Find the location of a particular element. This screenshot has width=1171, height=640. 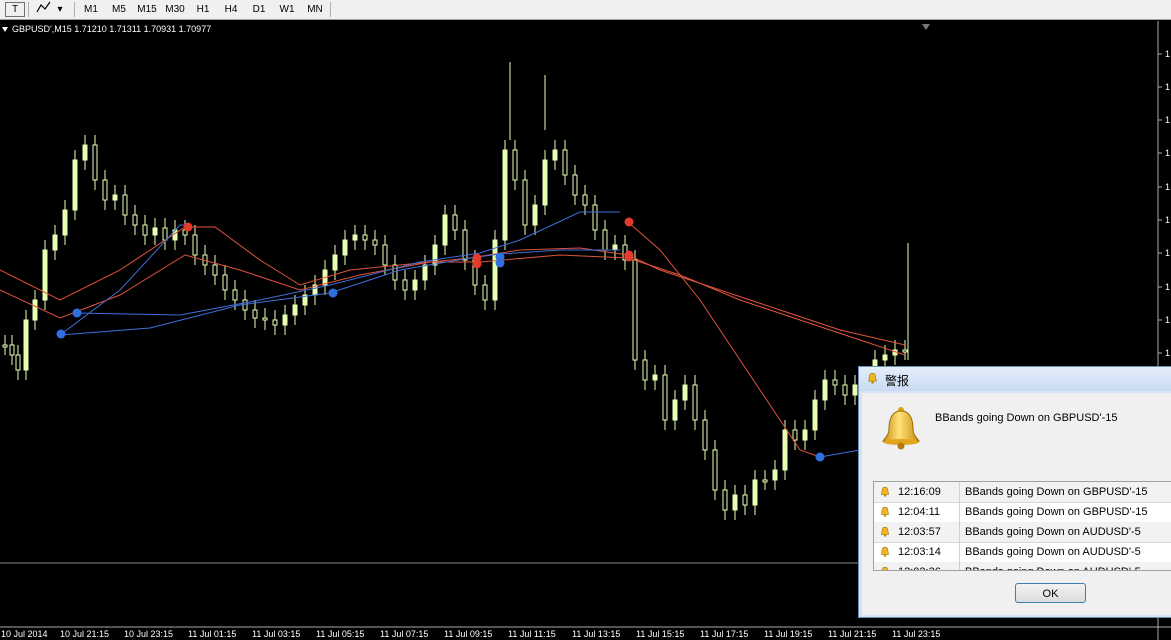

time-axis-label: 11 Jul 01:15 is located at coordinates (212, 634).